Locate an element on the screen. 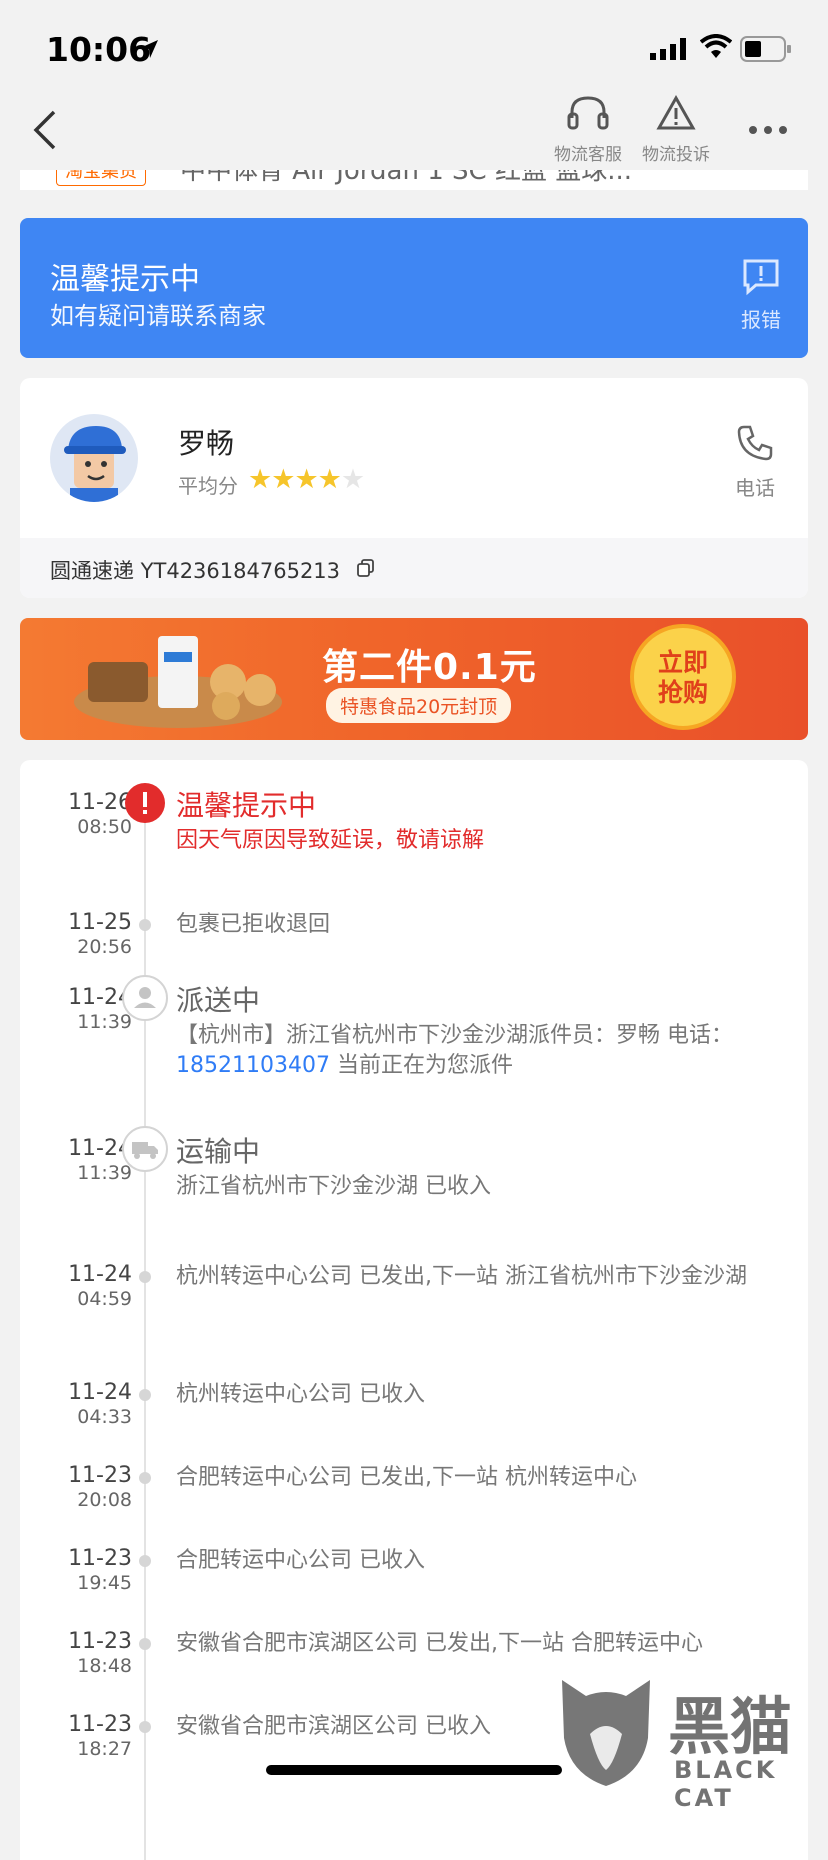  notice-subtitle: 如有疑问请联系商家 is located at coordinates (158, 316).